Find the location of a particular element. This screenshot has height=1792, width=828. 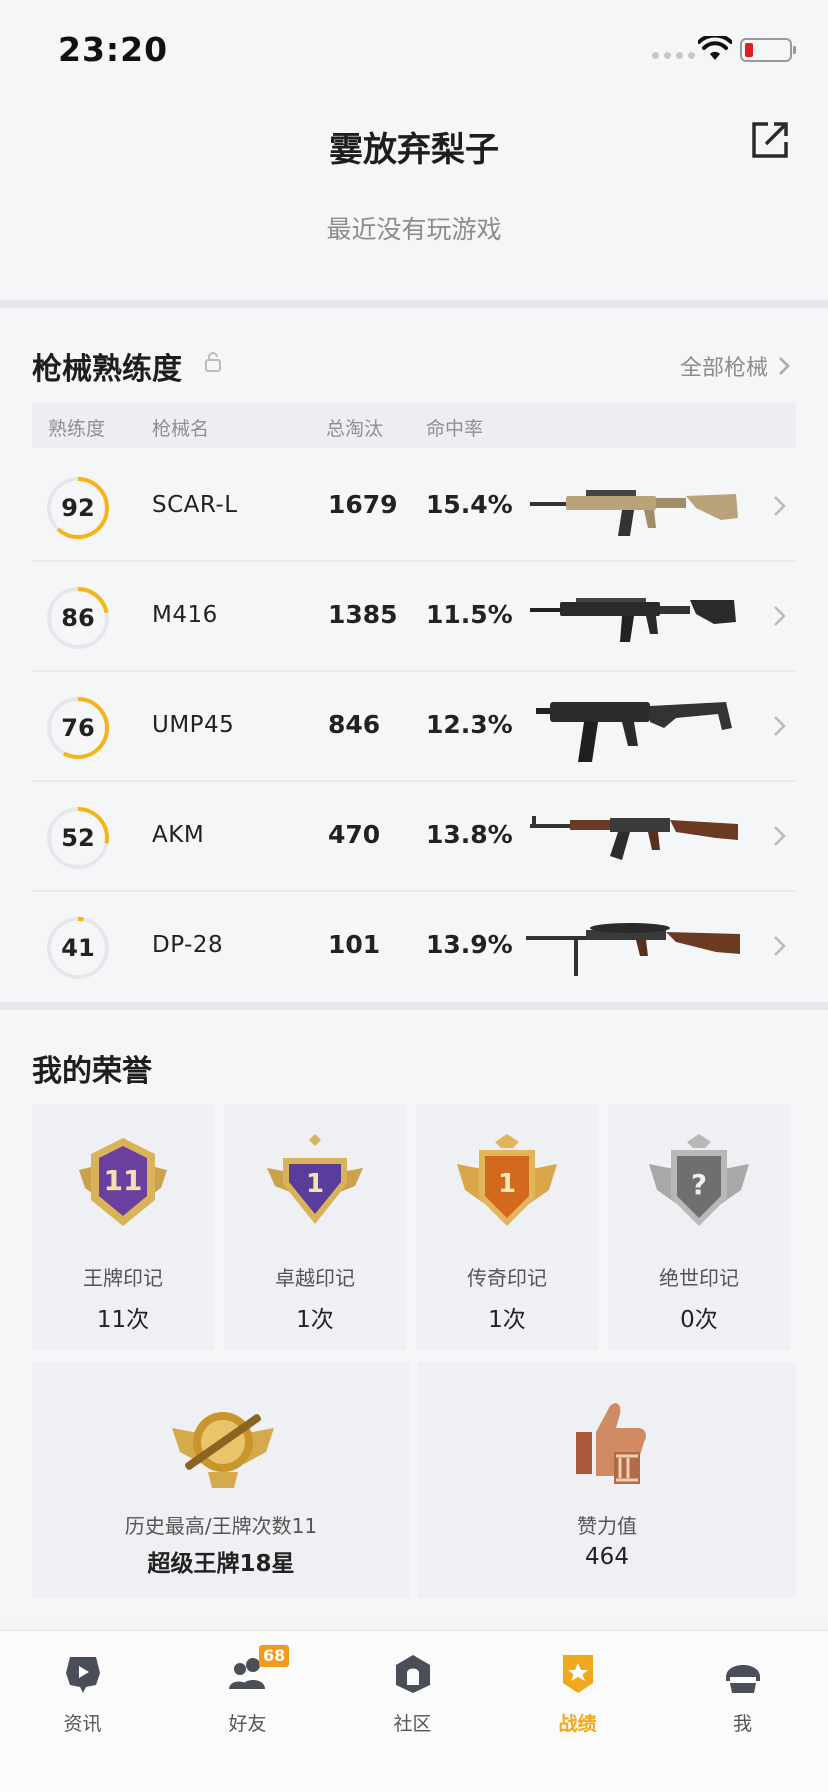

nav-record: 战绩 is located at coordinates (577, 1696).